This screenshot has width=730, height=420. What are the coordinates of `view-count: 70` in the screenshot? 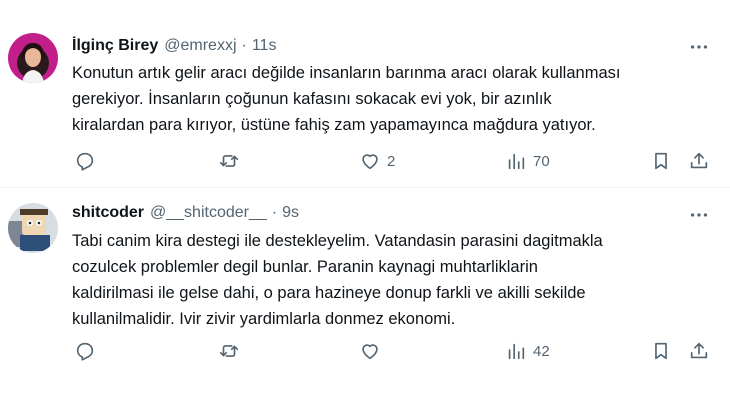 It's located at (541, 161).